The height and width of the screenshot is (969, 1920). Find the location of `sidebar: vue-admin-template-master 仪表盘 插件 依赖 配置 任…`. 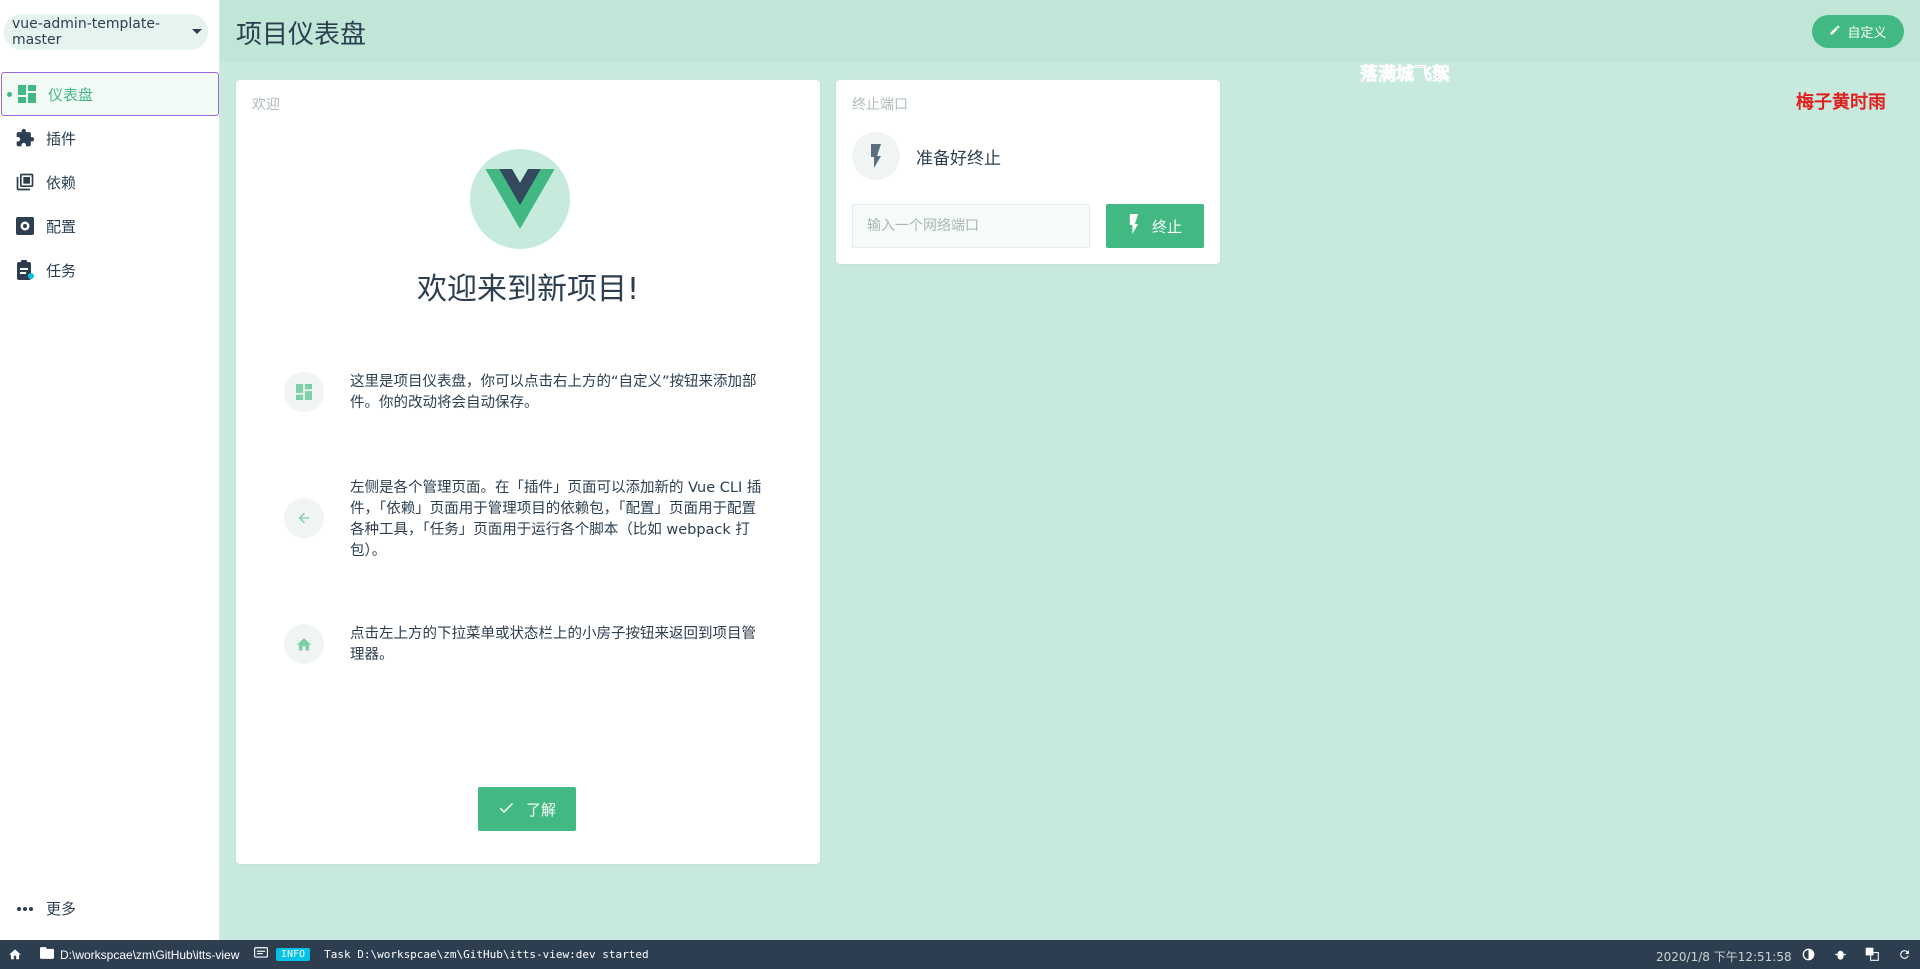

sidebar: vue-admin-template-master 仪表盘 插件 依赖 配置 任… is located at coordinates (110, 470).